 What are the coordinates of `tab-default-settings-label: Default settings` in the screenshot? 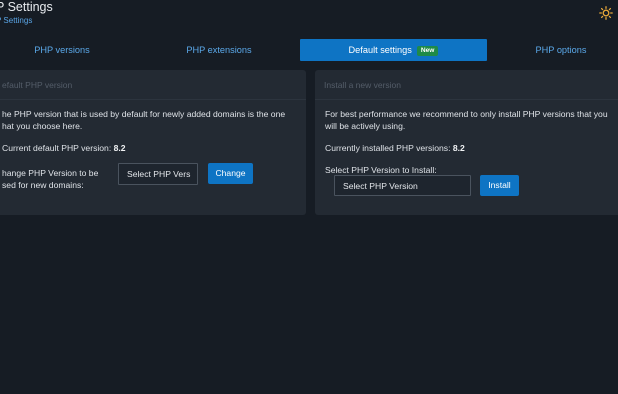 It's located at (380, 50).